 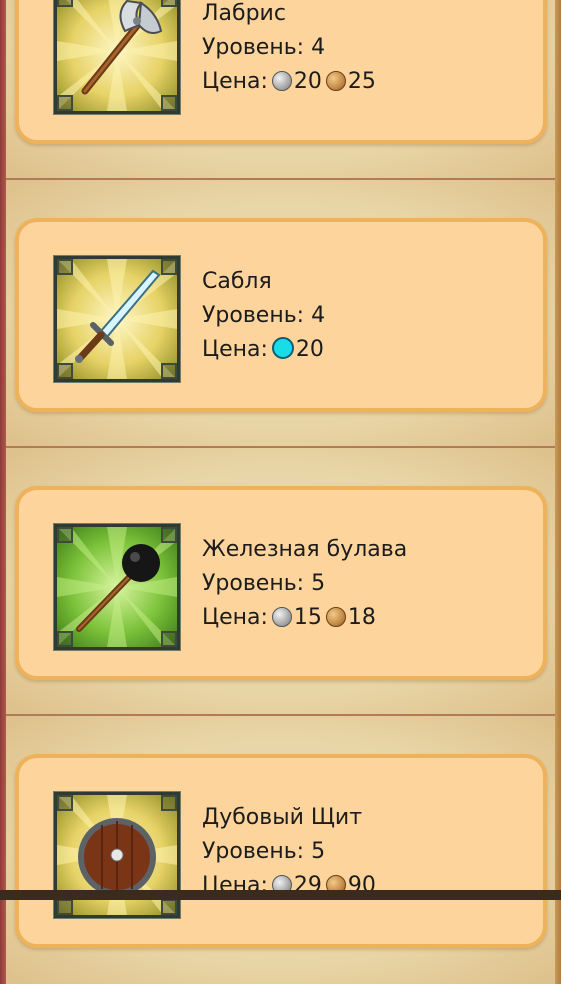 I want to click on gem-coin-icon, so click(x=282, y=348).